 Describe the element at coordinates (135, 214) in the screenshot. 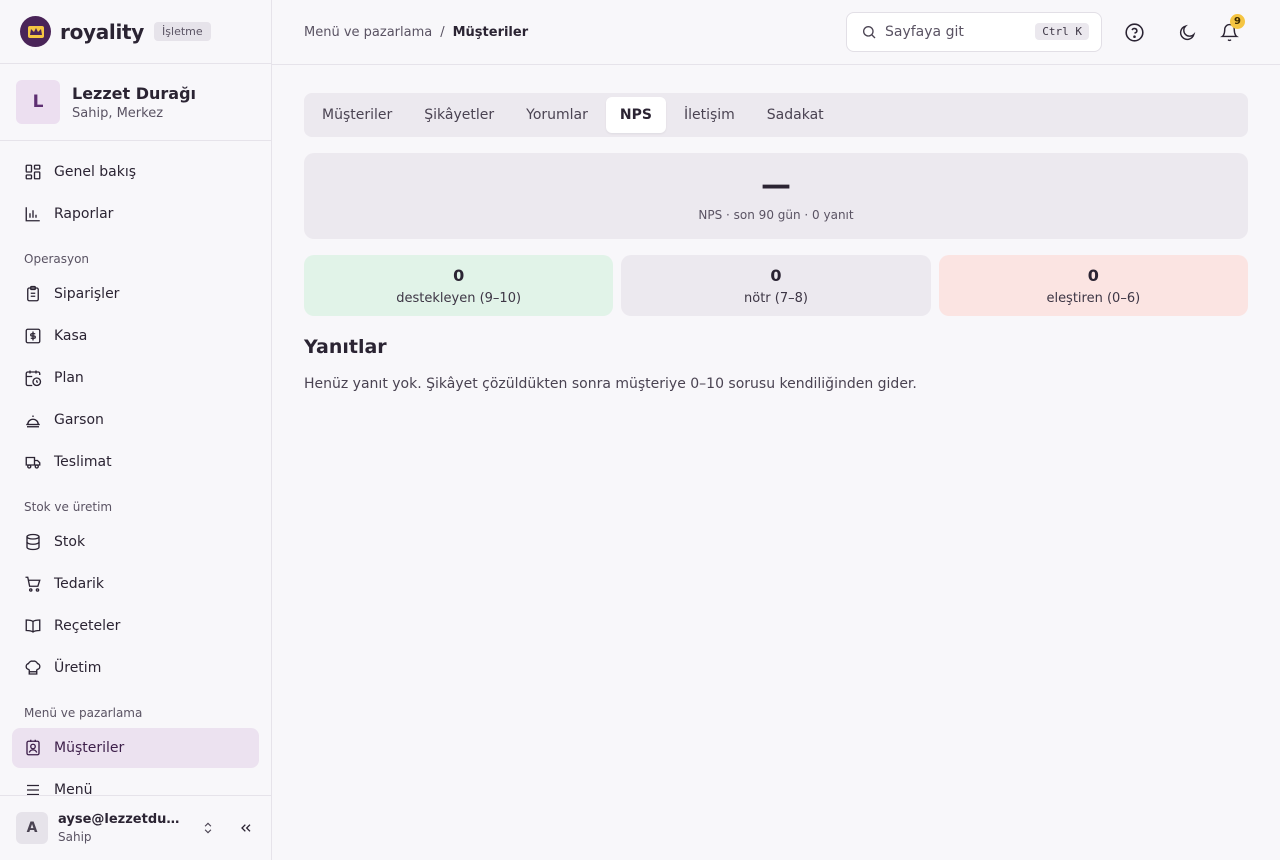

I see `sidebar-item-raporlar: Raporlar` at that location.